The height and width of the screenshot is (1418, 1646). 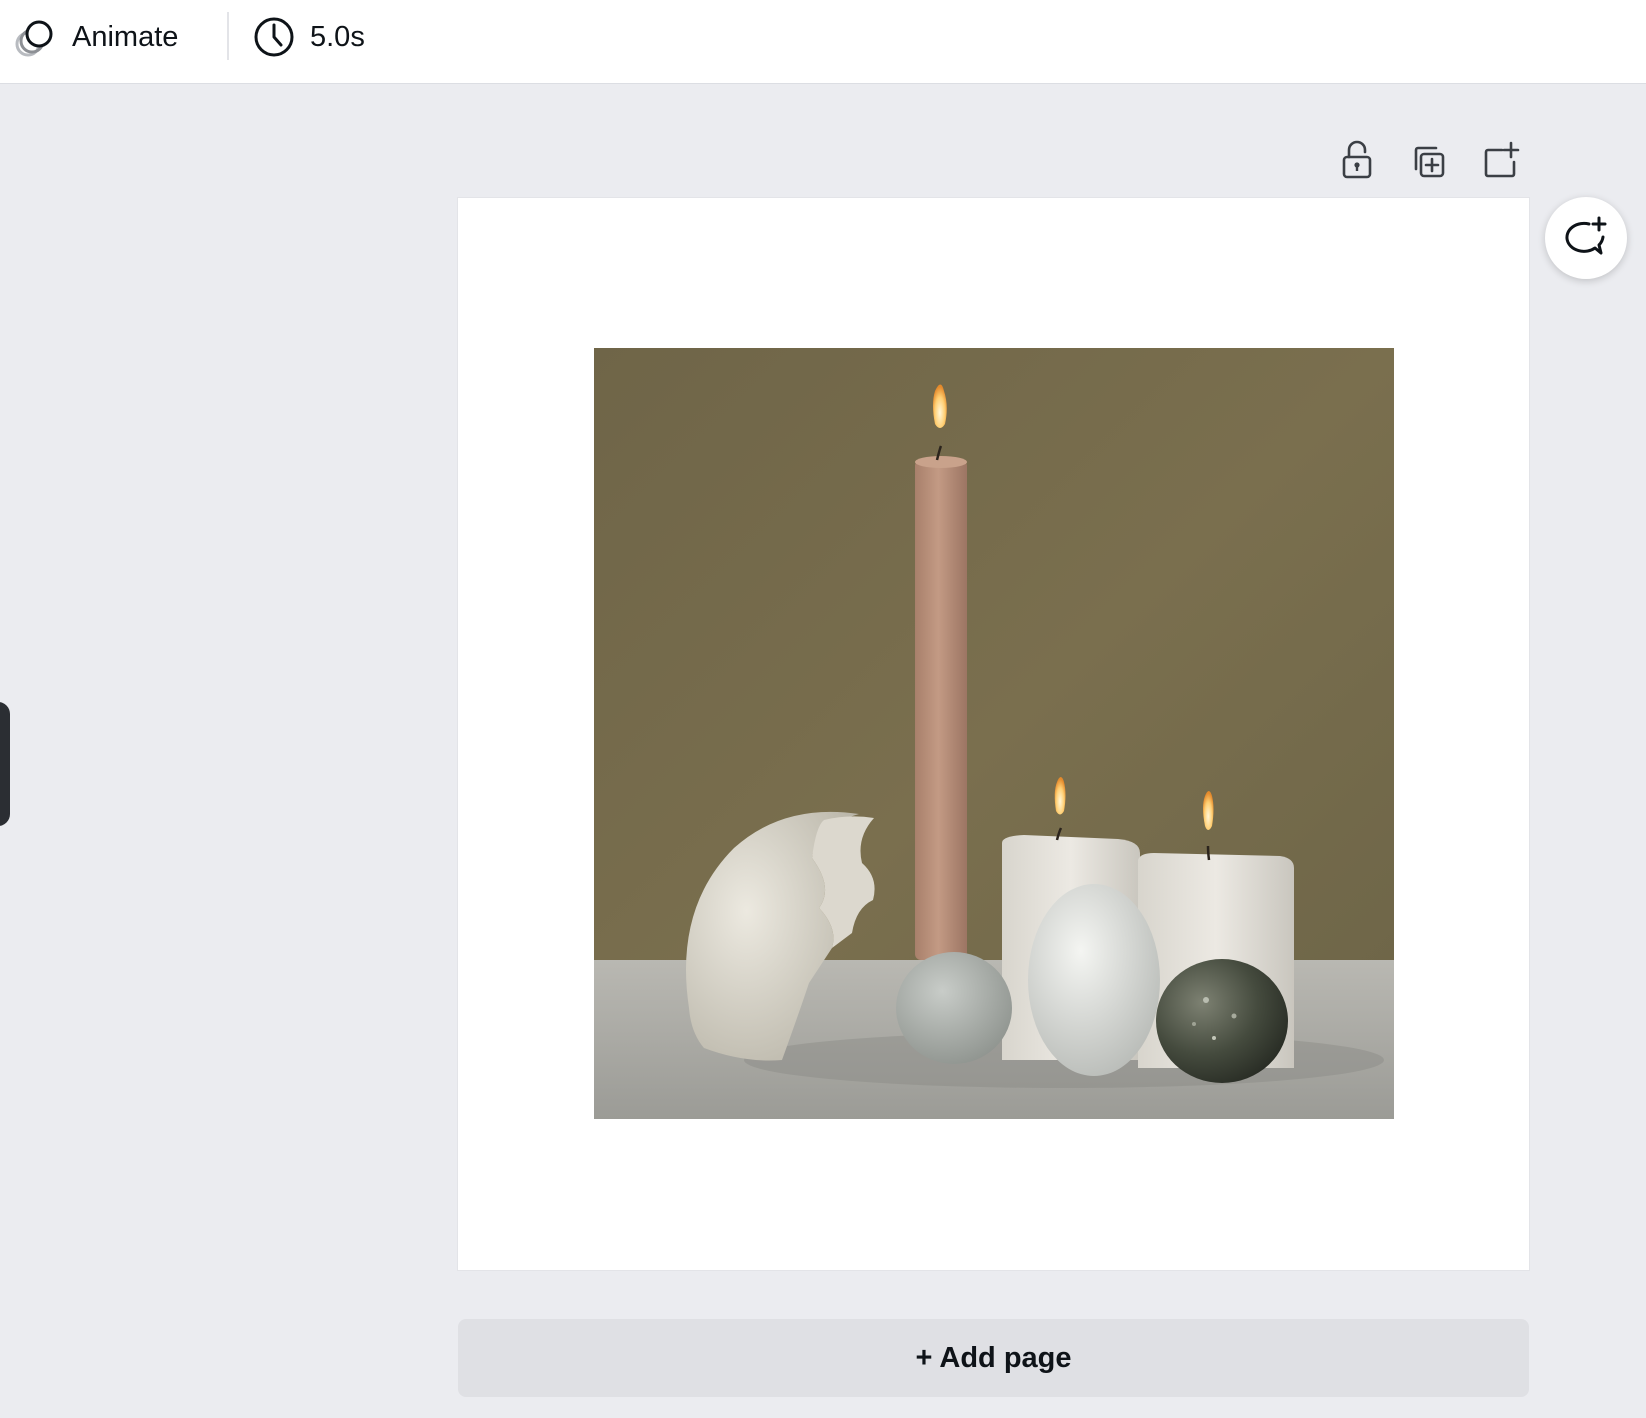 I want to click on add-comment-icon, so click(x=1586, y=238).